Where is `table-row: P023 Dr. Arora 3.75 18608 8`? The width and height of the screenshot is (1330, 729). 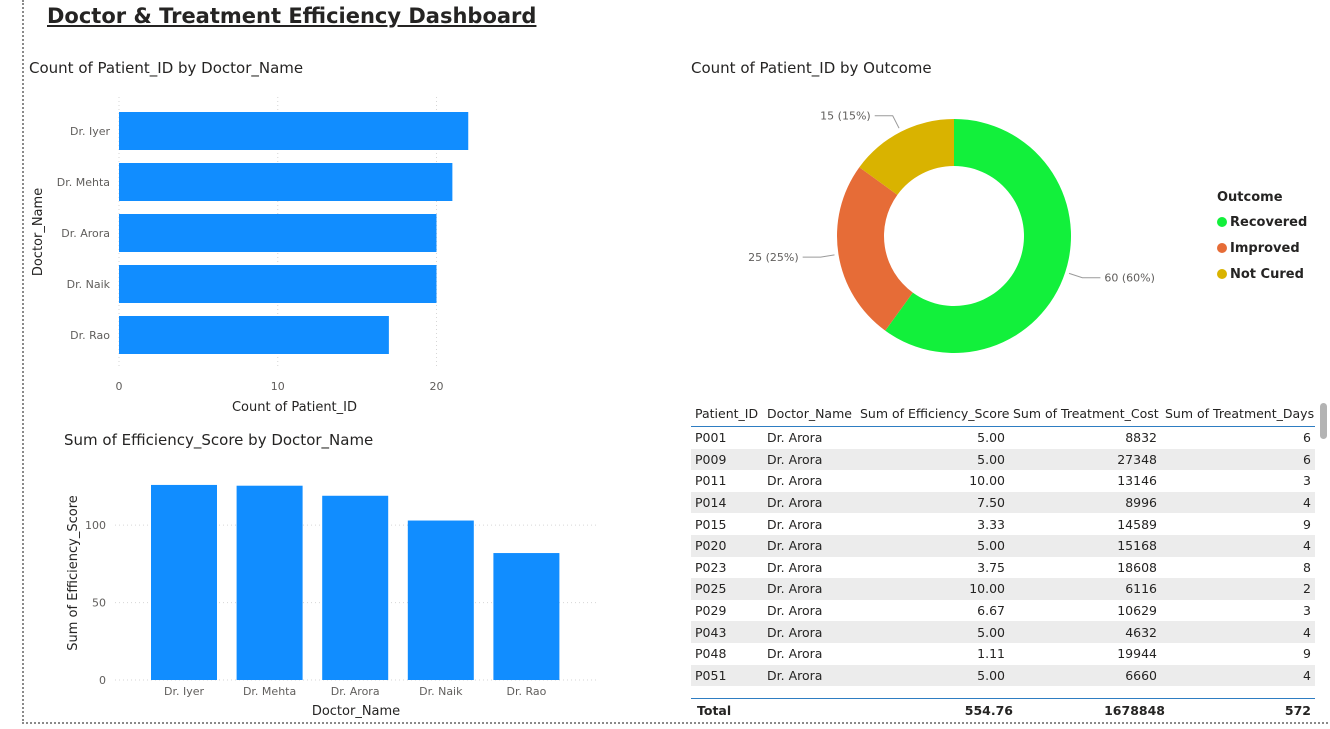 table-row: P023 Dr. Arora 3.75 18608 8 is located at coordinates (1003, 568).